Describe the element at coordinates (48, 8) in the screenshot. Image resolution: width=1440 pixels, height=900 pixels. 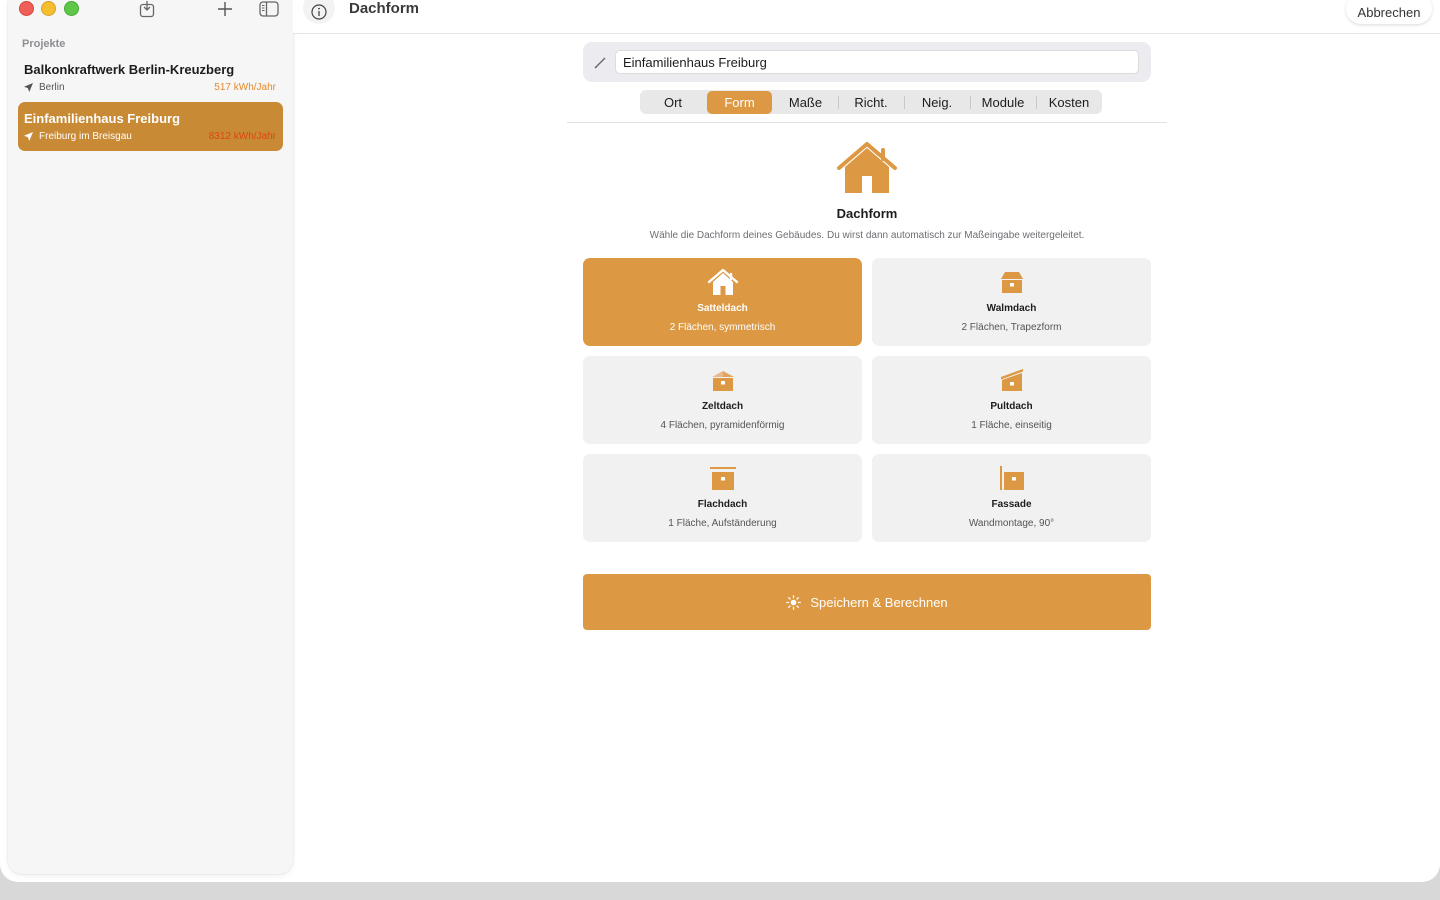
I see `minimize-window-button` at that location.